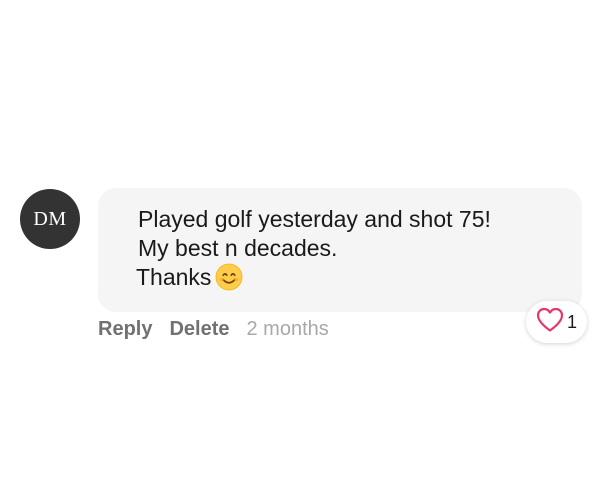  Describe the element at coordinates (571, 321) in the screenshot. I see `reaction-count: 1` at that location.